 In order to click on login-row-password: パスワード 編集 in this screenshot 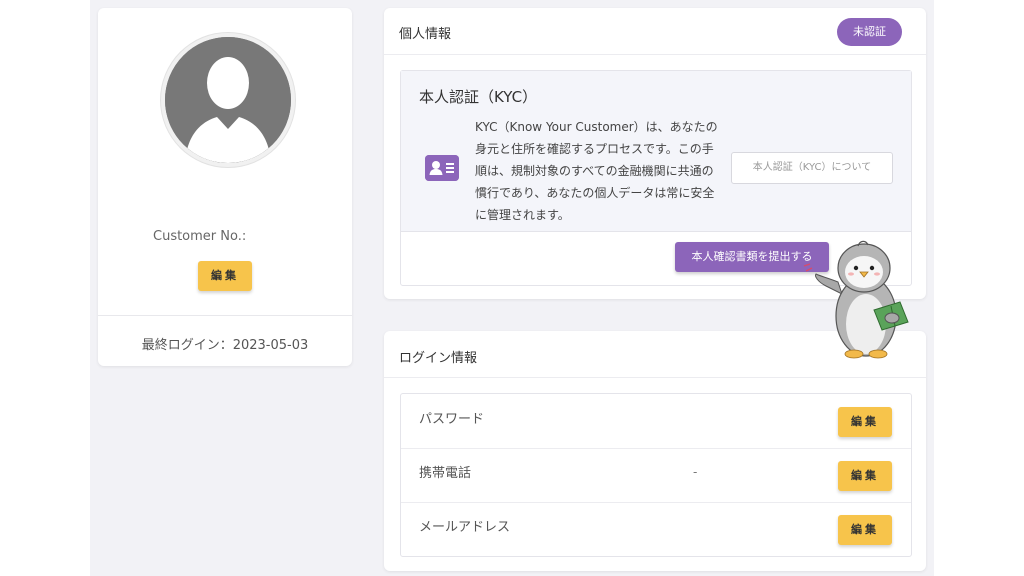, I will do `click(656, 421)`.